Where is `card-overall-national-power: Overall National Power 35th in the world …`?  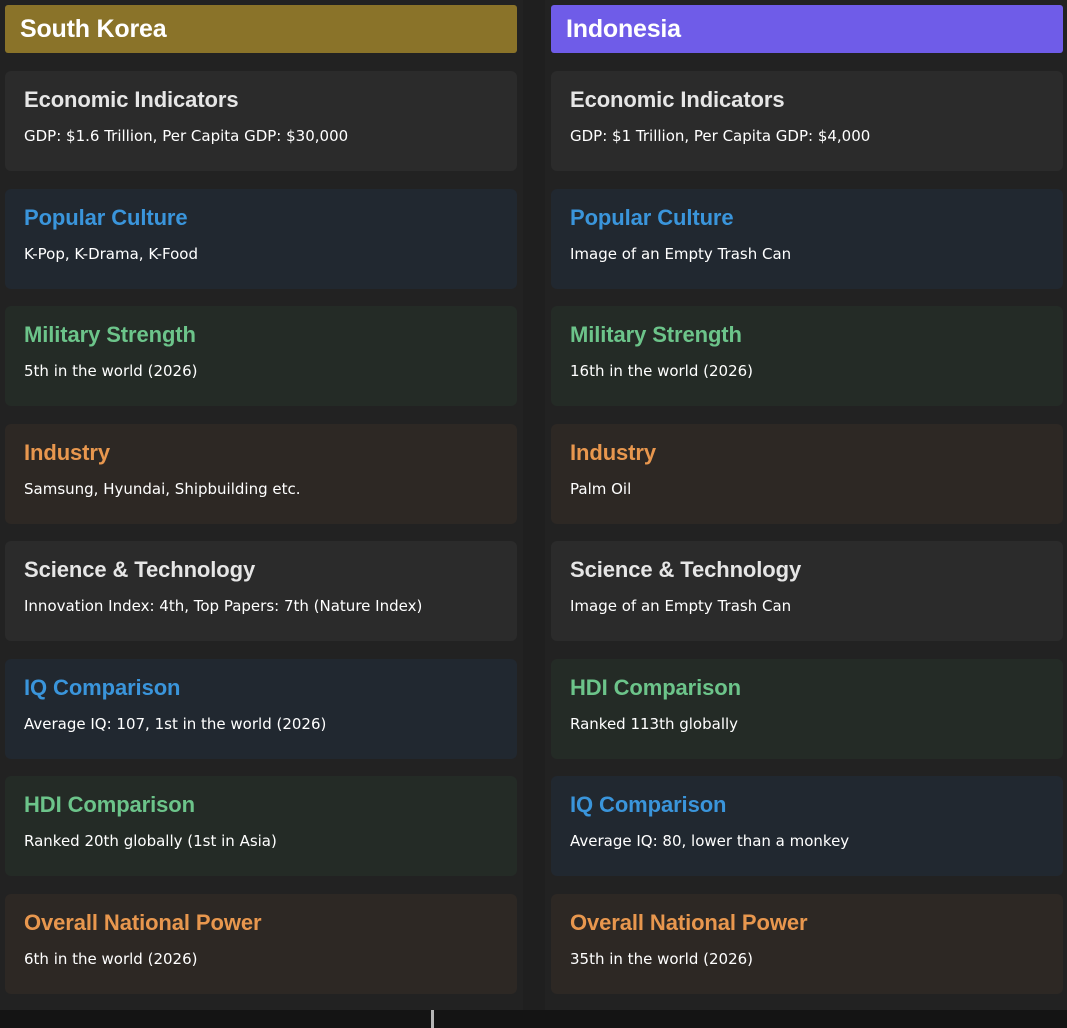 card-overall-national-power: Overall National Power 35th in the world … is located at coordinates (807, 943).